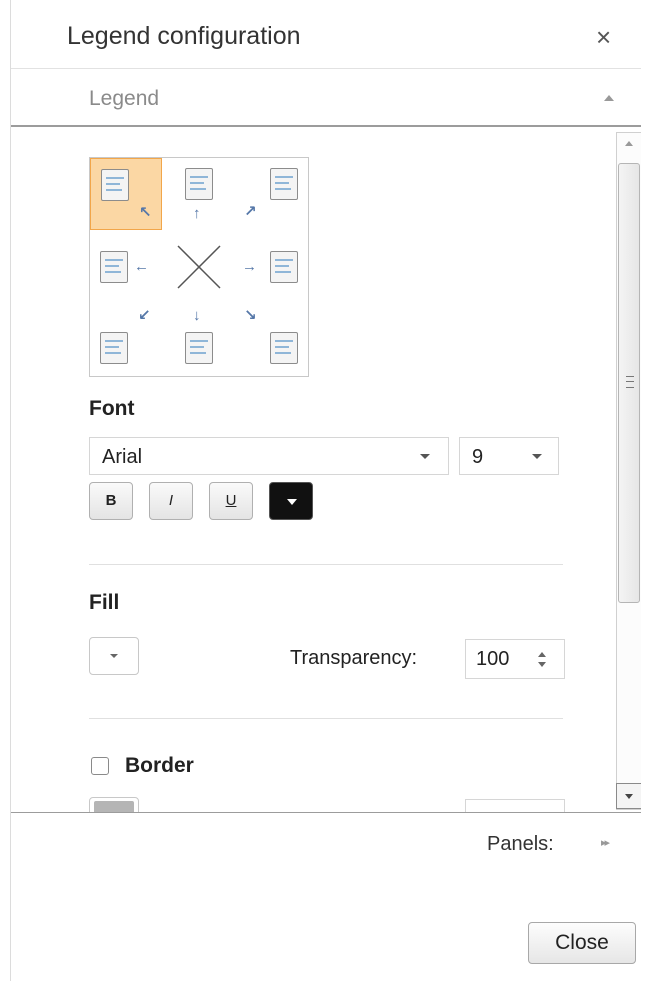 The width and height of the screenshot is (652, 982). Describe the element at coordinates (326, 34) in the screenshot. I see `title-bar: Legend configuration ×` at that location.